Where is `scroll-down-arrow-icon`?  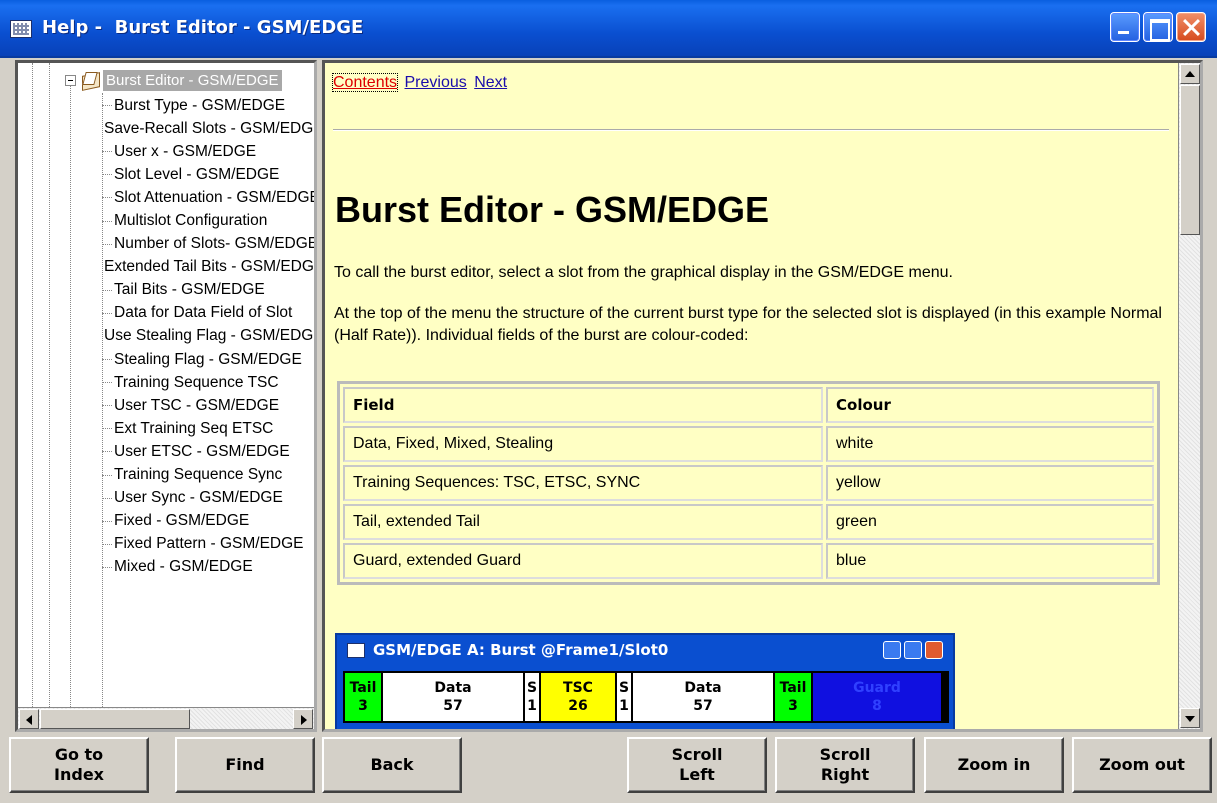
scroll-down-arrow-icon is located at coordinates (1190, 718).